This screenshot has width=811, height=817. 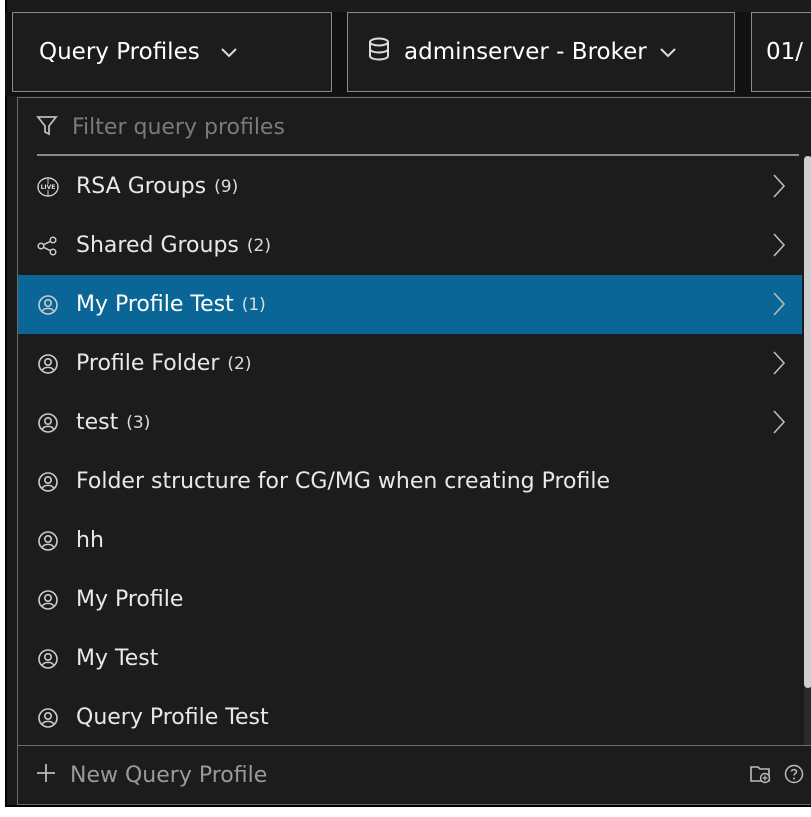 What do you see at coordinates (47, 127) in the screenshot?
I see `filter-icon` at bounding box center [47, 127].